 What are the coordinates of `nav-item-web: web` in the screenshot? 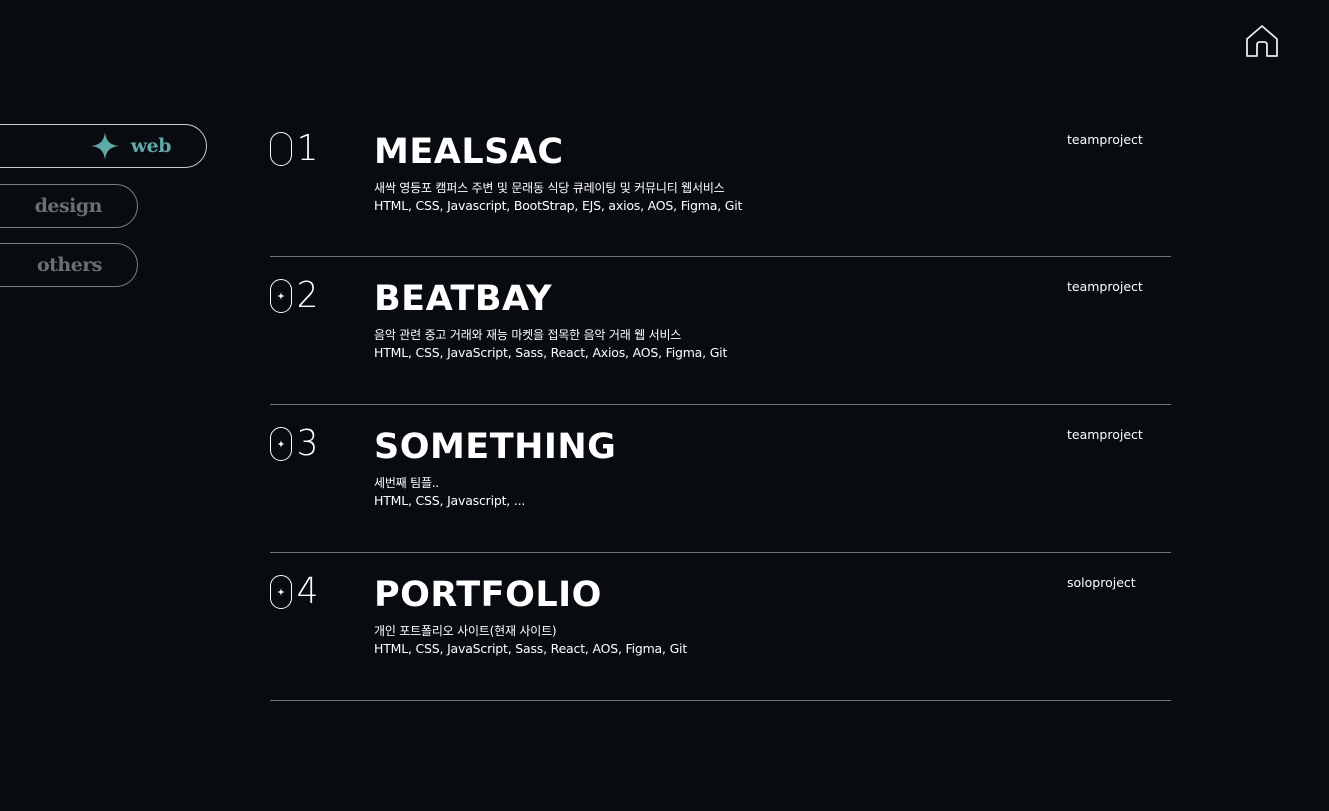 It's located at (103, 146).